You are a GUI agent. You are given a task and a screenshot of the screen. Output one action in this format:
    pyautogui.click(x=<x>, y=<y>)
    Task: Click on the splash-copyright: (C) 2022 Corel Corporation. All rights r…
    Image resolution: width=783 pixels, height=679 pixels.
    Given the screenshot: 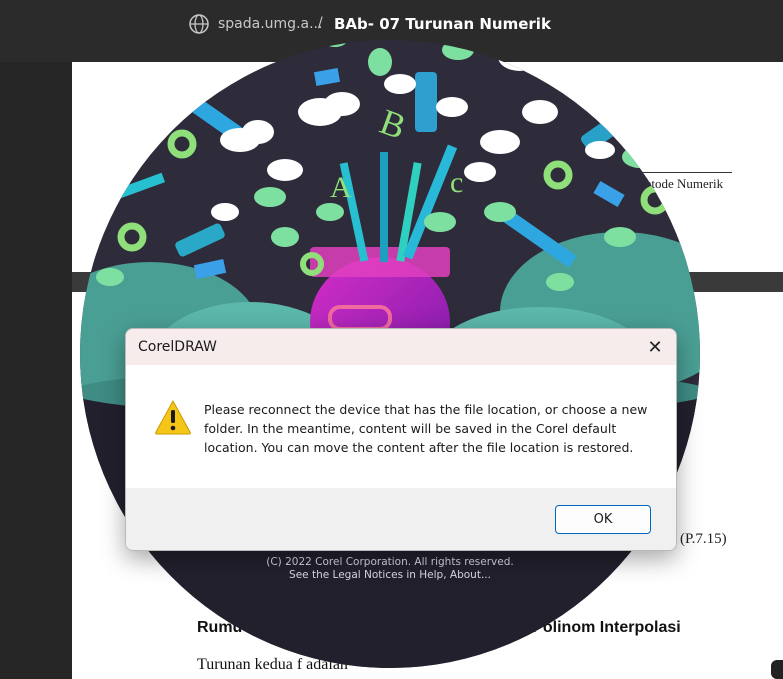 What is the action you would take?
    pyautogui.click(x=390, y=569)
    